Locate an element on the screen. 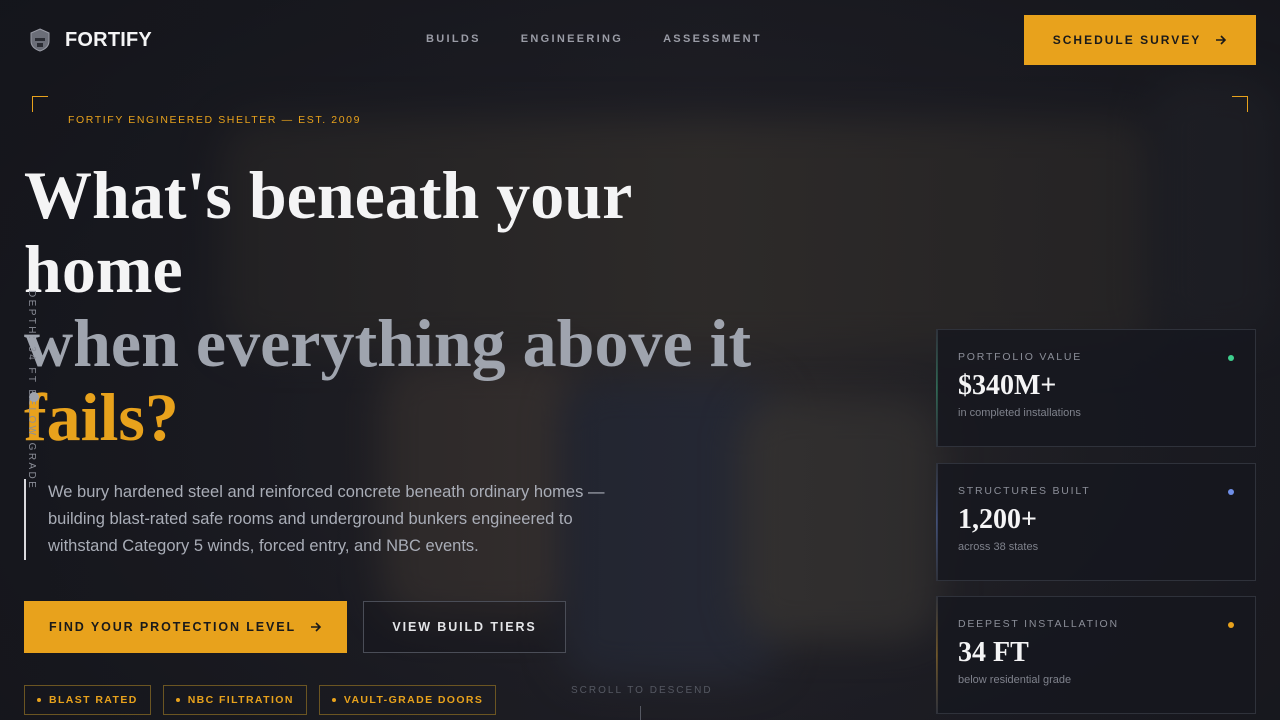 This screenshot has width=1280, height=720. find-protection-level-button: FIND YOUR PROTECTION LEVEL is located at coordinates (185, 627).